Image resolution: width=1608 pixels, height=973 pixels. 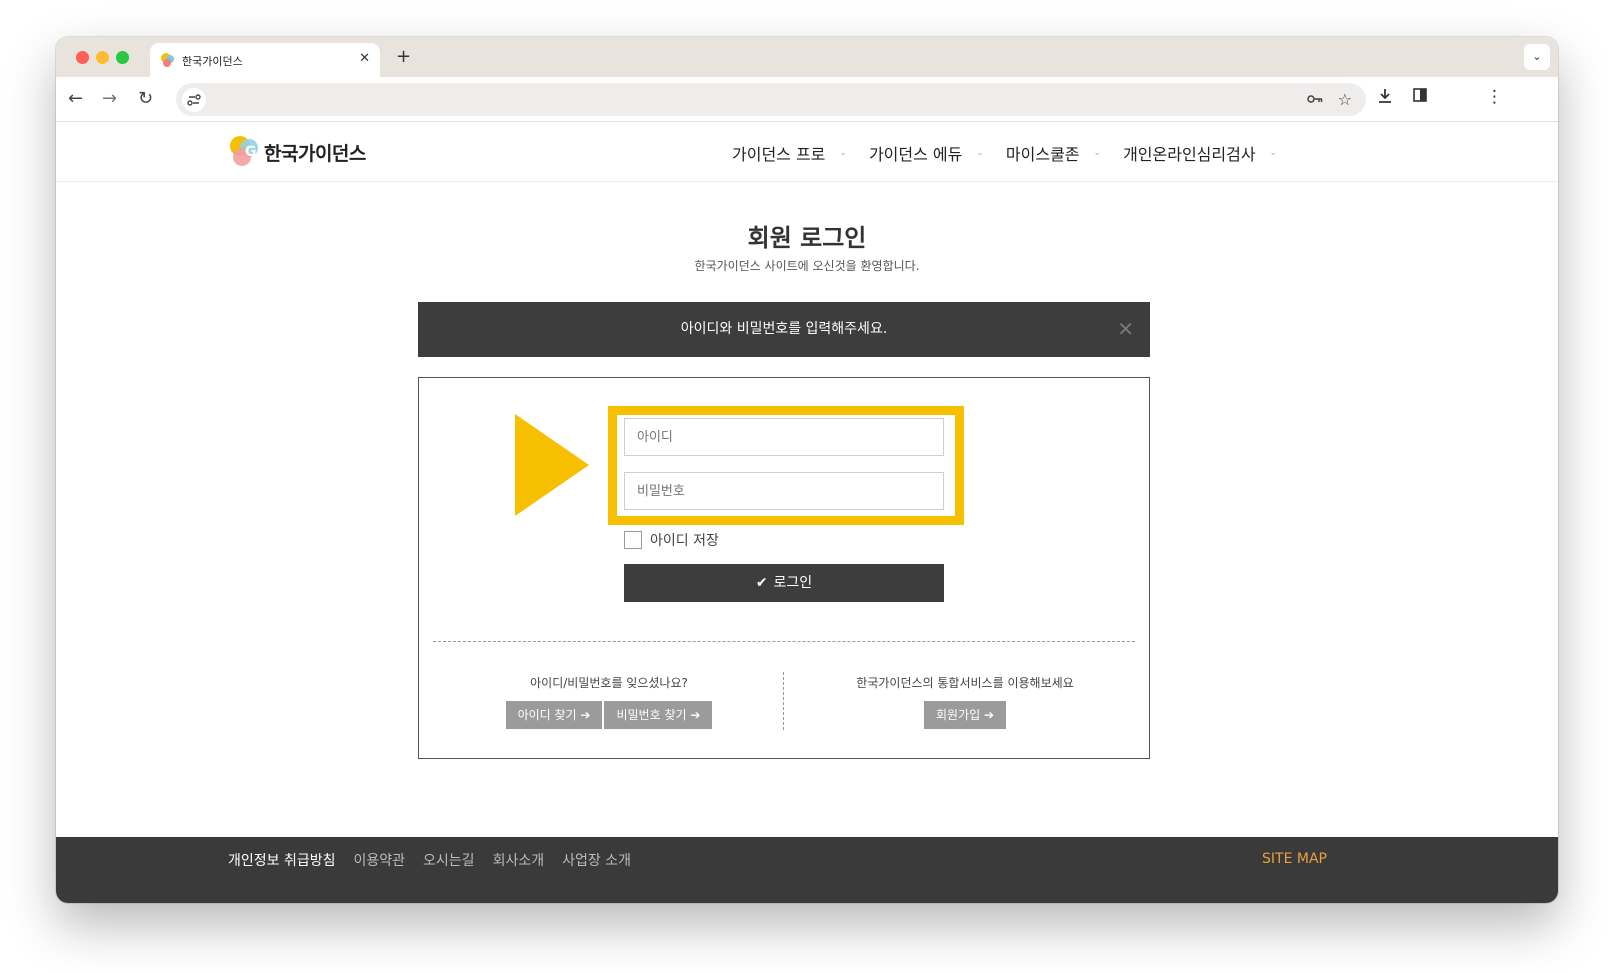 What do you see at coordinates (761, 583) in the screenshot?
I see `check-icon: ✔` at bounding box center [761, 583].